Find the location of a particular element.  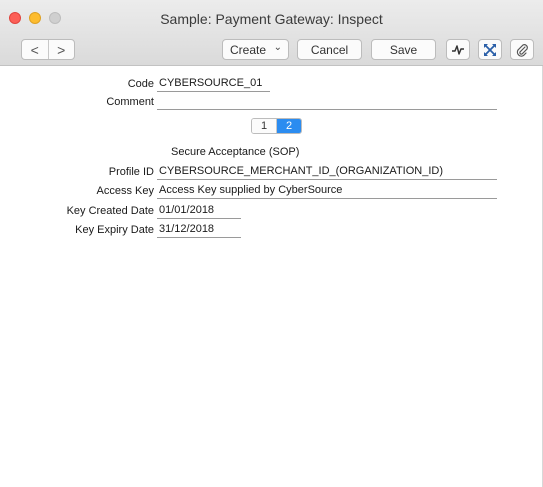

navigation-group: < > is located at coordinates (48, 49).